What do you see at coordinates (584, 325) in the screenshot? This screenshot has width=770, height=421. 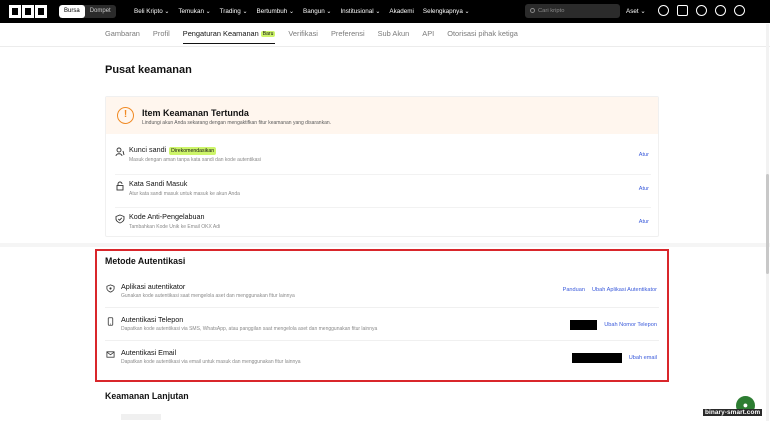 I see `redacted-phone` at bounding box center [584, 325].